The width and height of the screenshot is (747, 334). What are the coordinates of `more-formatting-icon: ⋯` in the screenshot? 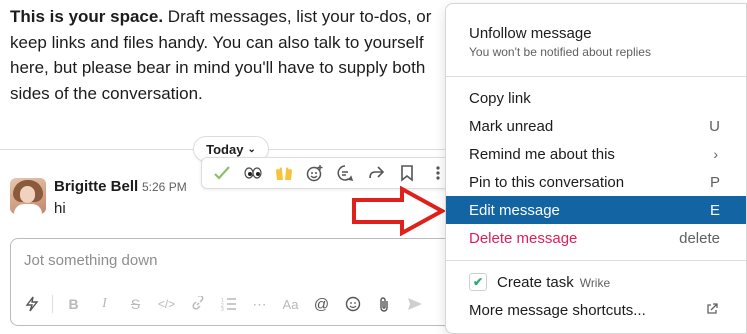 It's located at (259, 304).